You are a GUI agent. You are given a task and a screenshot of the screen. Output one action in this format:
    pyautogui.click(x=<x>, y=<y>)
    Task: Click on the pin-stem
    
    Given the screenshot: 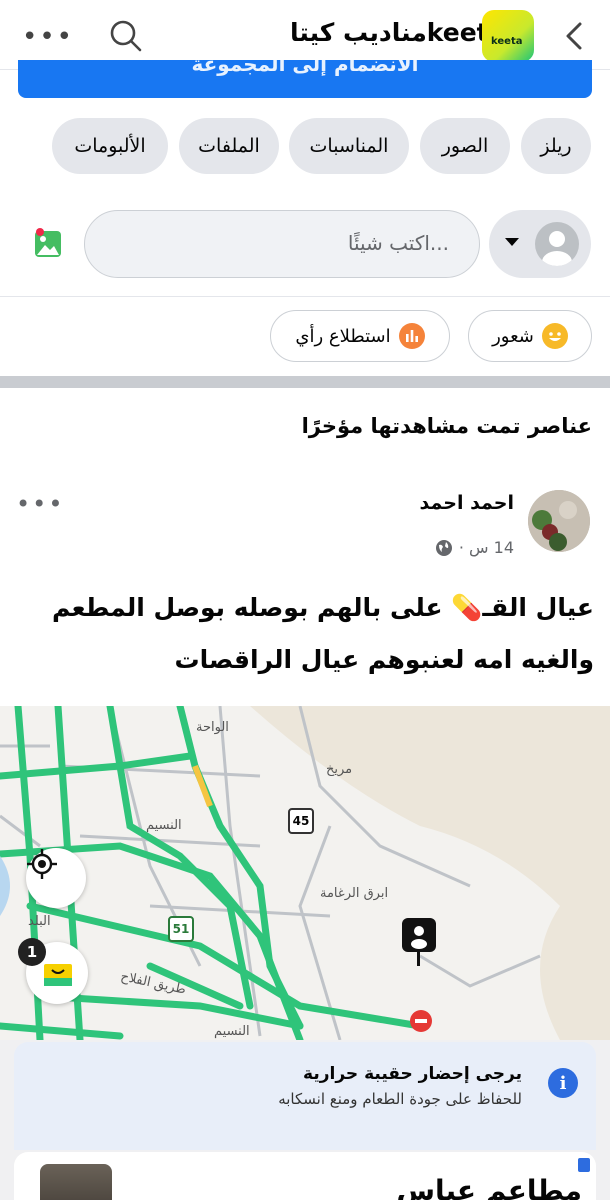 What is the action you would take?
    pyautogui.click(x=418, y=959)
    